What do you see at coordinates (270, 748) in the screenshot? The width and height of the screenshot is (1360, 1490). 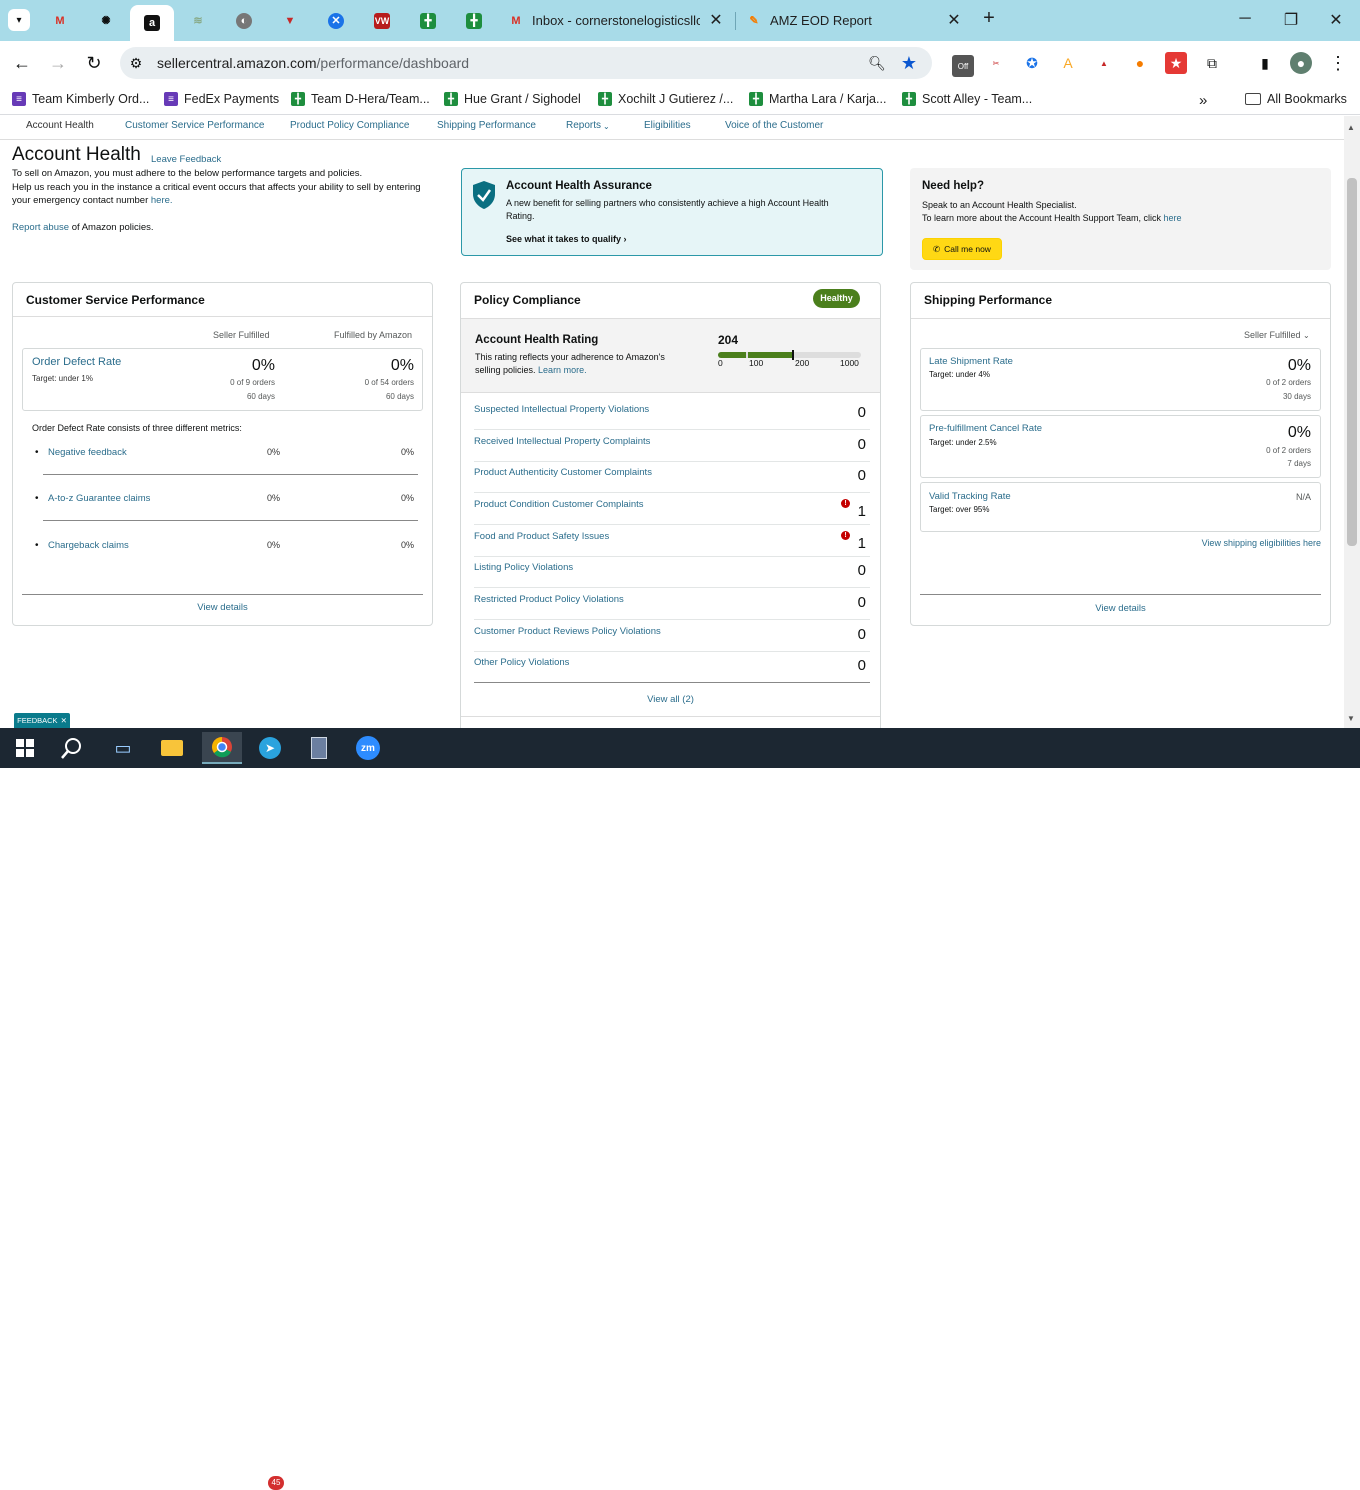 I see `mail-app-icon: ➤` at bounding box center [270, 748].